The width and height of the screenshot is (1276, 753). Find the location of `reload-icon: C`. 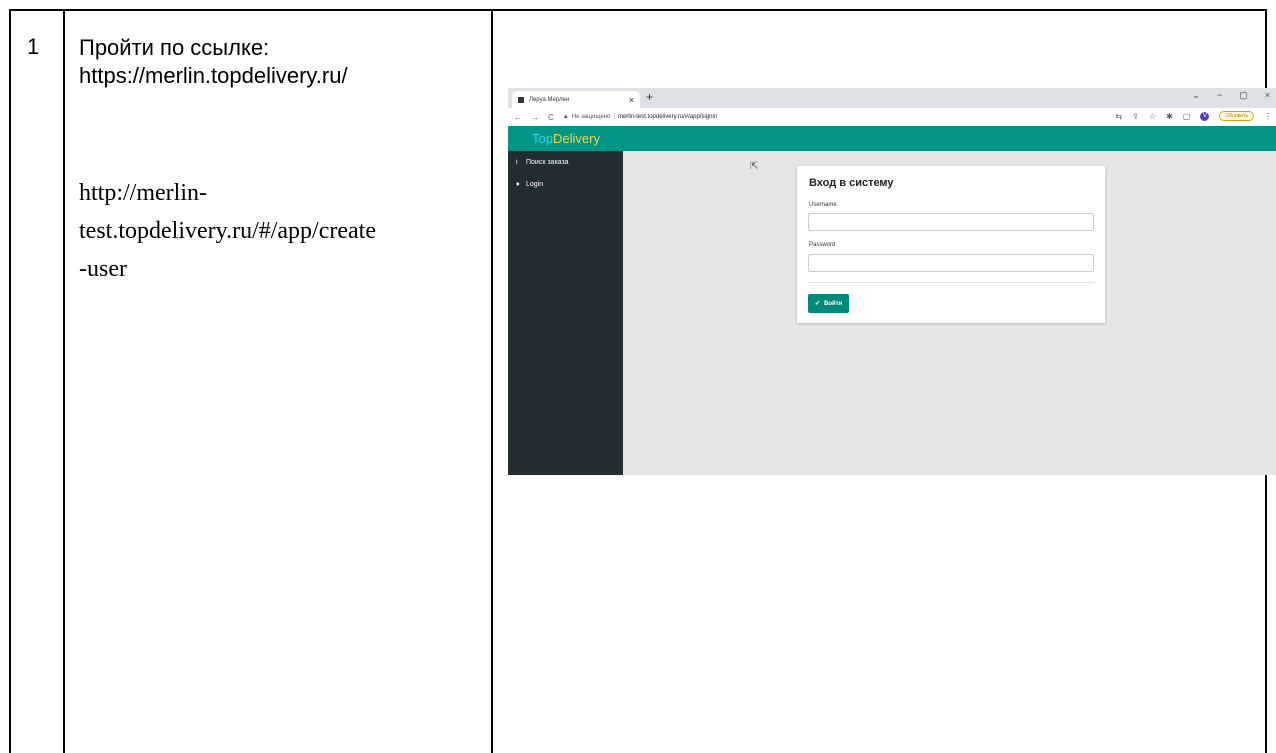

reload-icon: C is located at coordinates (551, 117).